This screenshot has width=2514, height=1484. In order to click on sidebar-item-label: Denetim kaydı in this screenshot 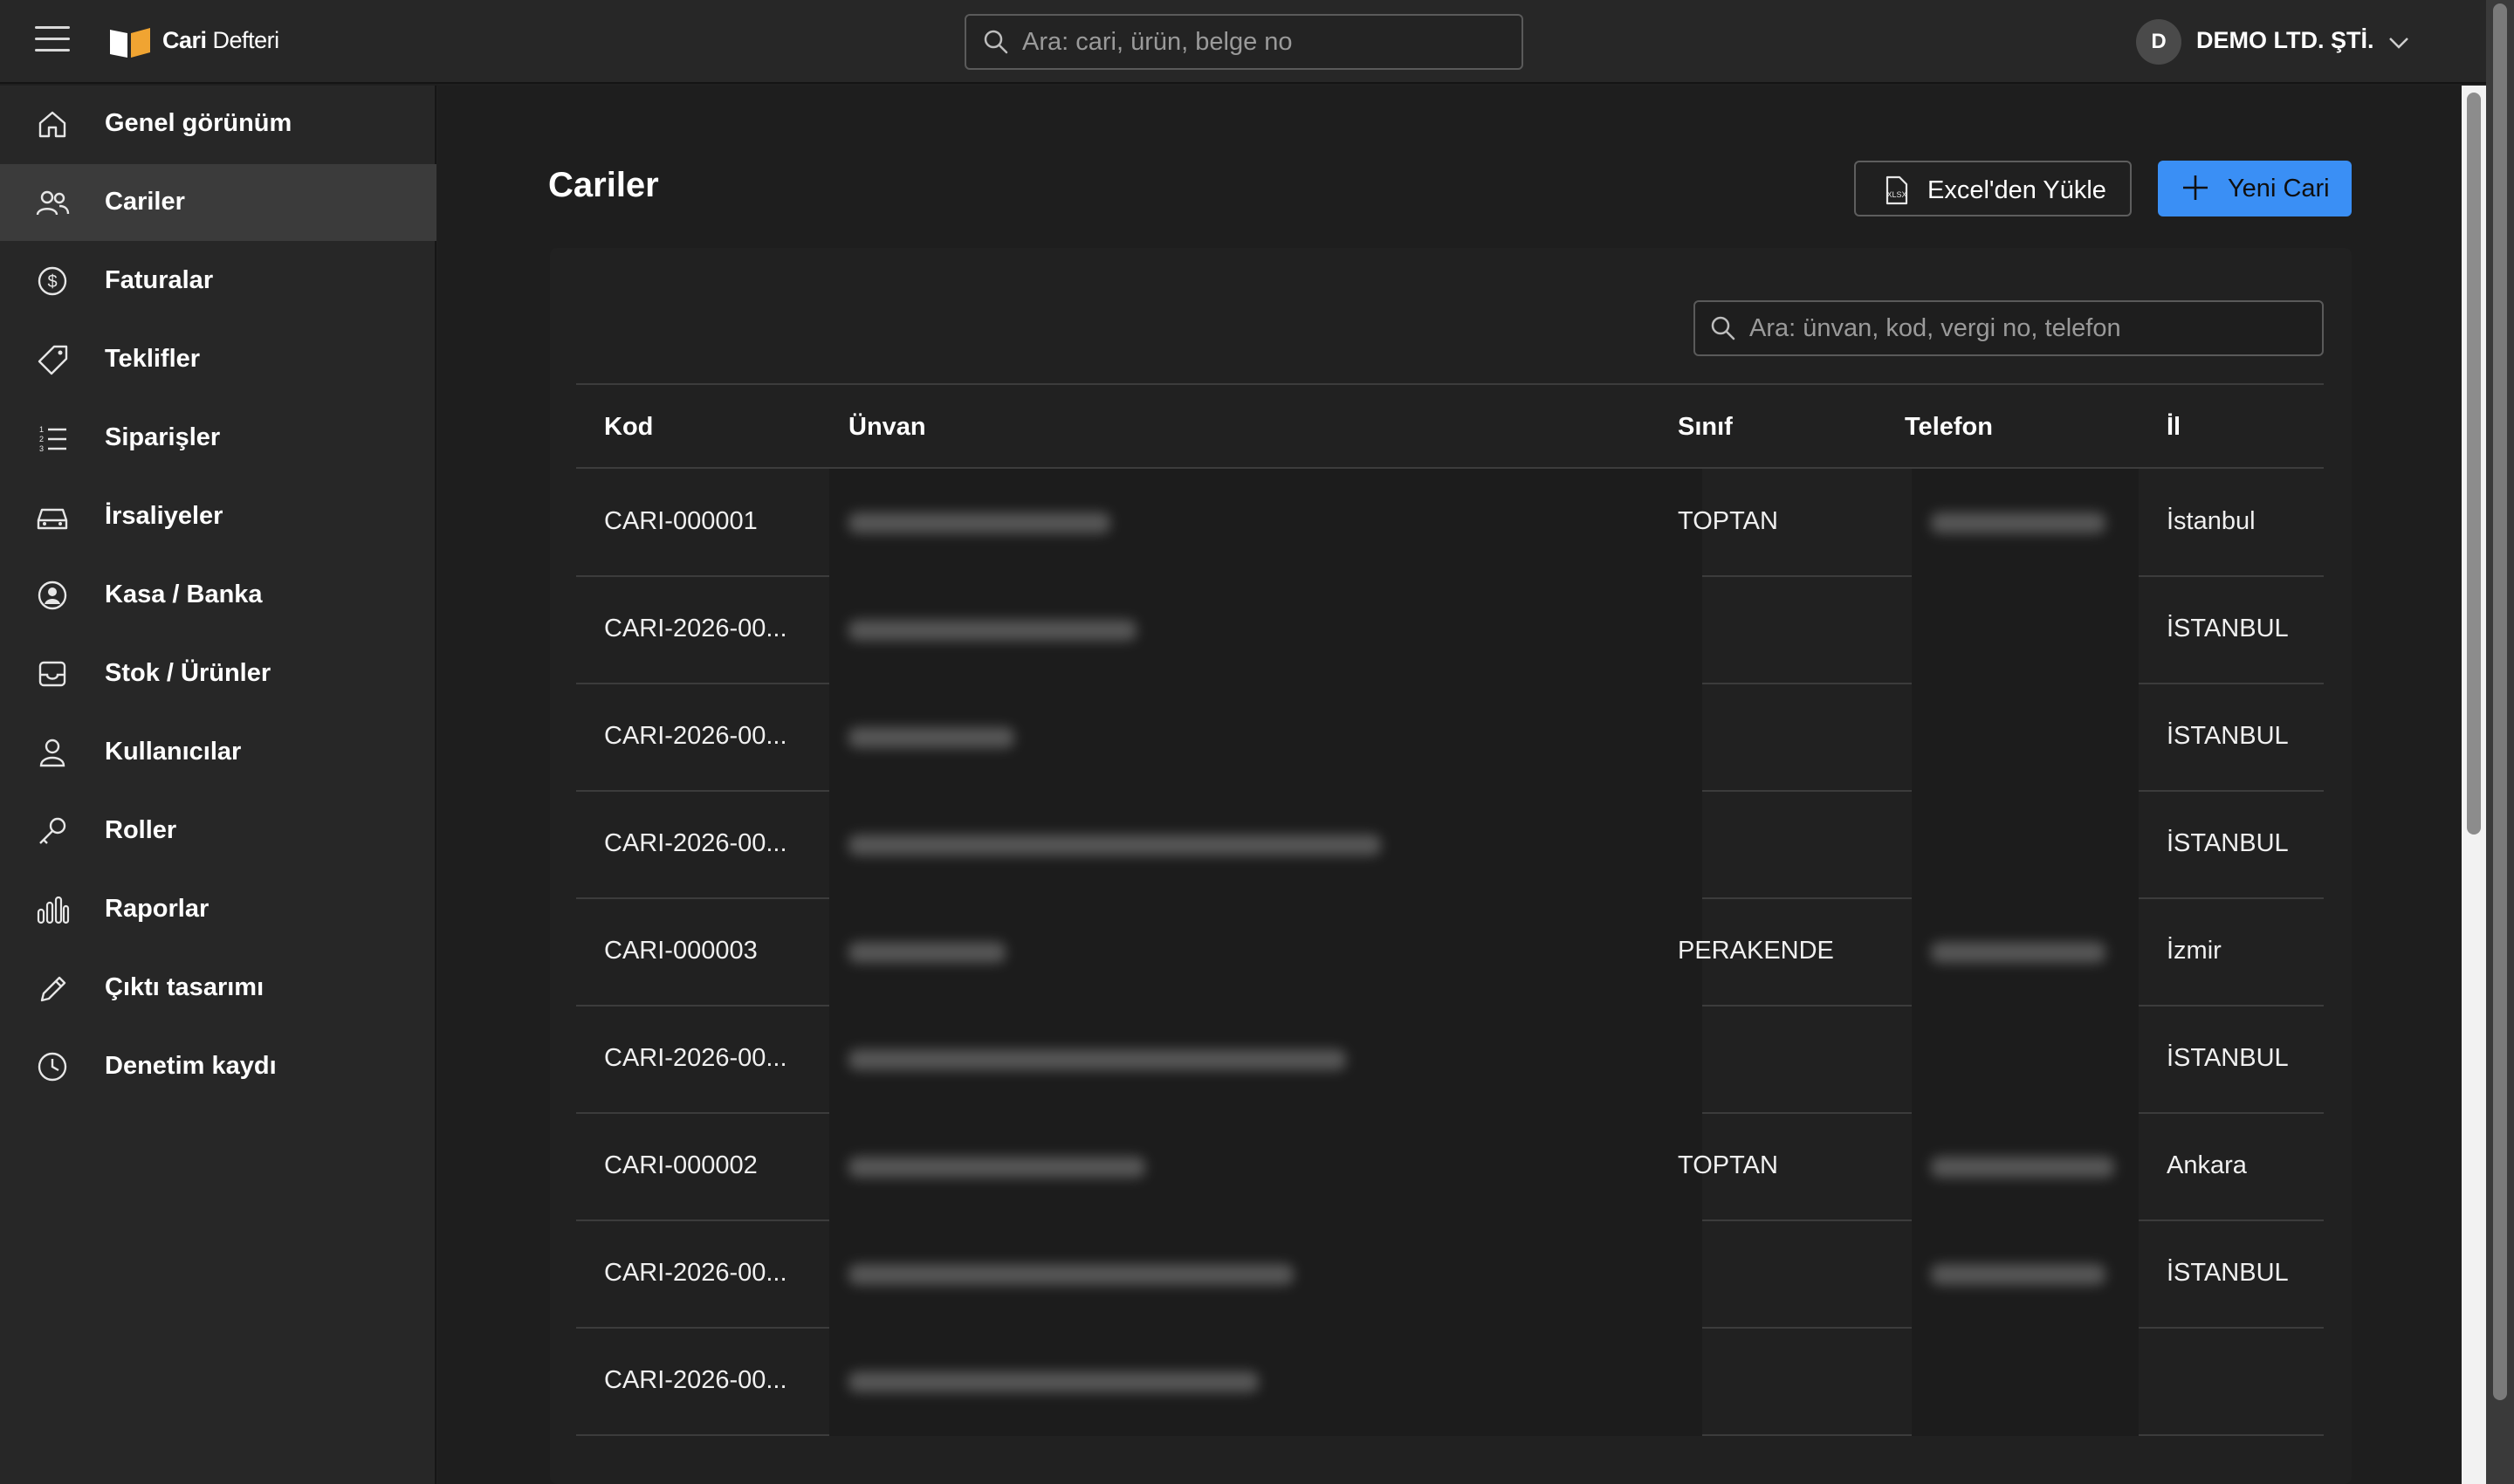, I will do `click(191, 1066)`.